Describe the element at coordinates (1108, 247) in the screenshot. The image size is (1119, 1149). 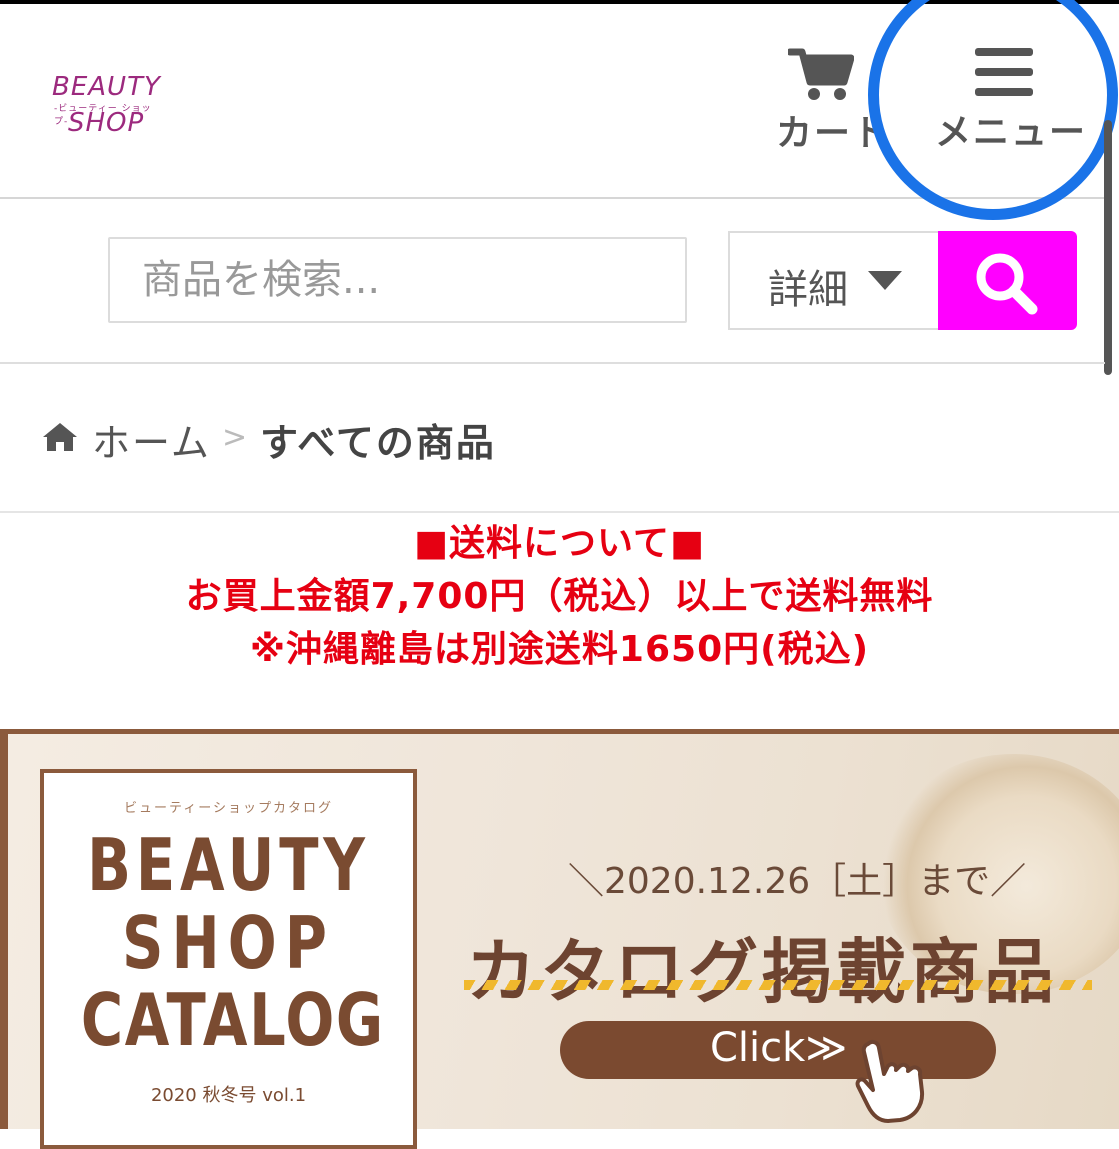
I see `scrollbar` at that location.